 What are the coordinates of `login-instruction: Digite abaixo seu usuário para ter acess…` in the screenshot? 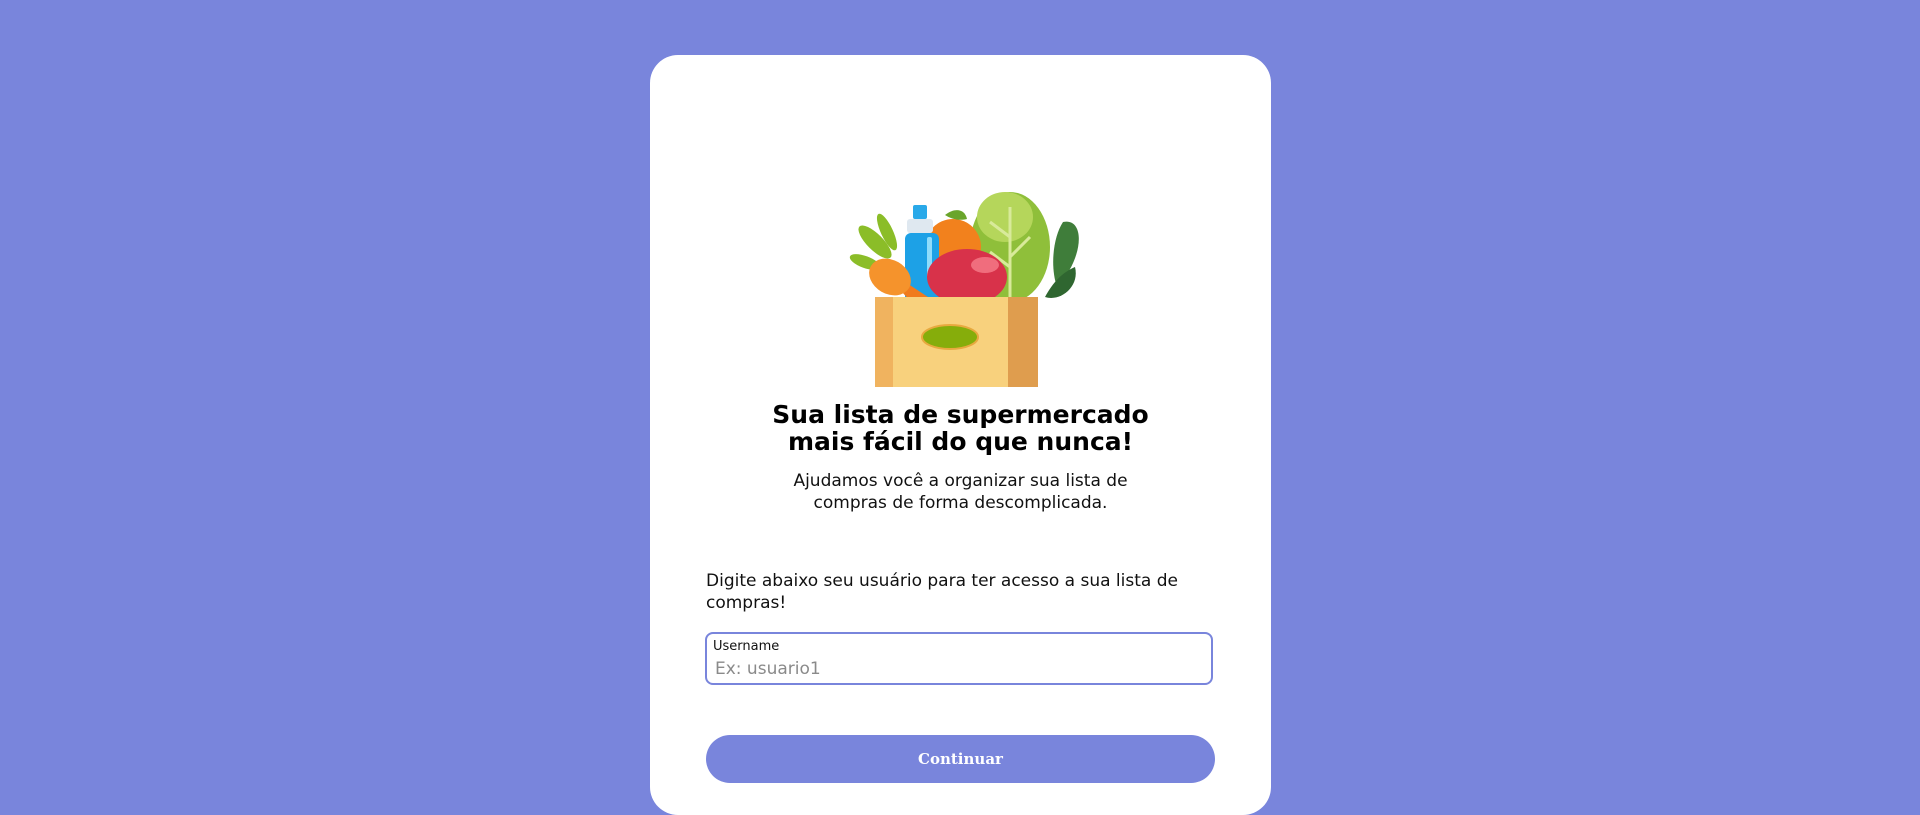 It's located at (942, 592).